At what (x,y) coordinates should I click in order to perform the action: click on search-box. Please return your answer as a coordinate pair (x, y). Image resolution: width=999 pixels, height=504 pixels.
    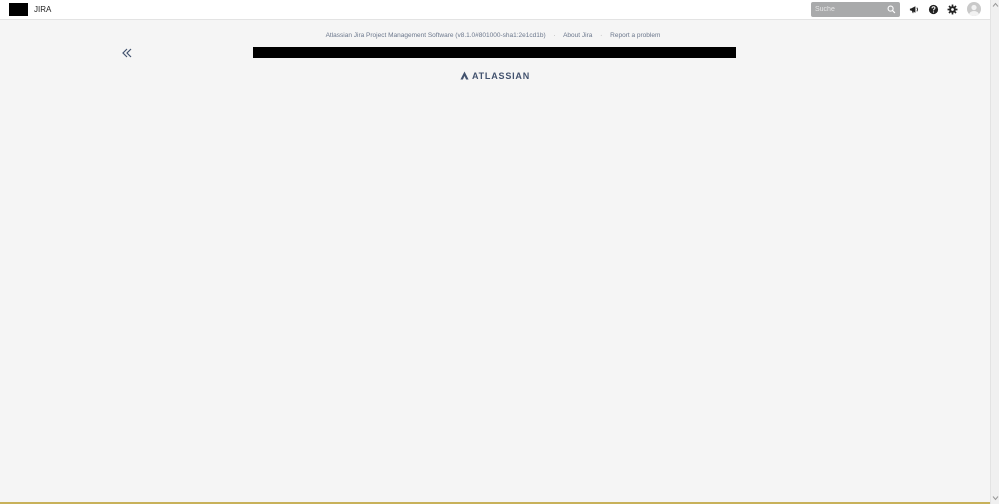
    Looking at the image, I should click on (855, 9).